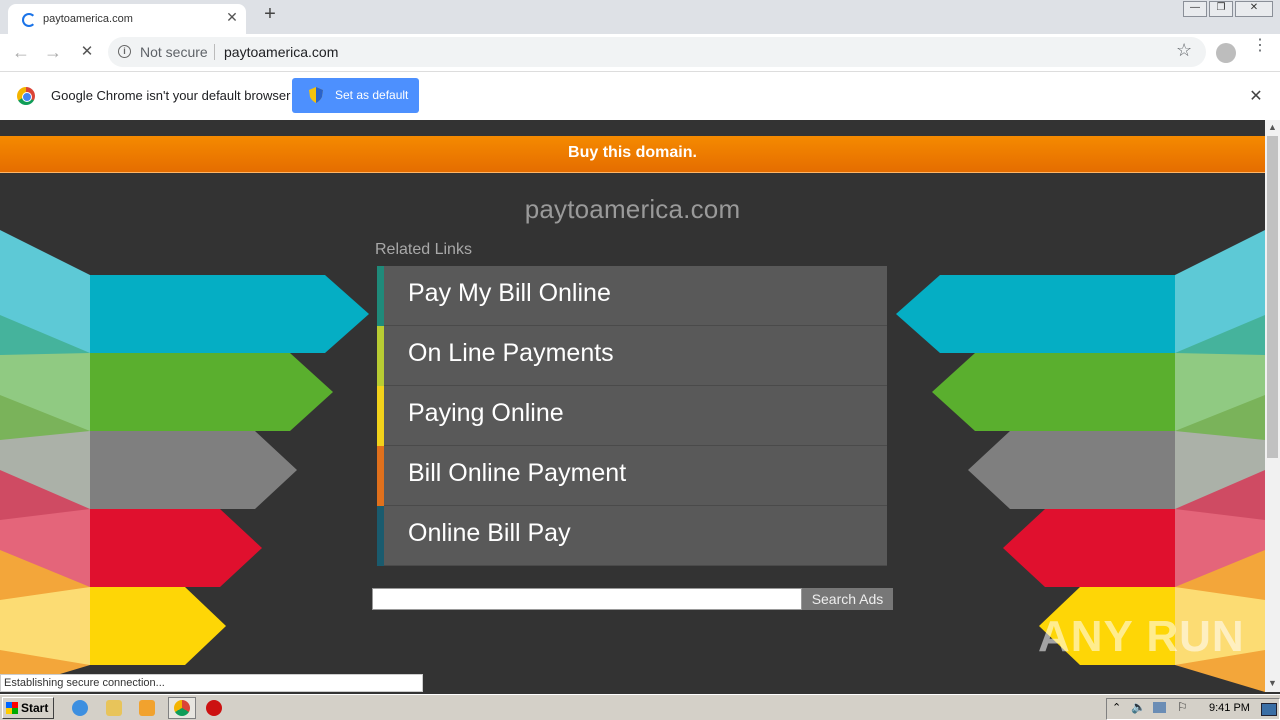 Image resolution: width=1280 pixels, height=720 pixels. Describe the element at coordinates (174, 52) in the screenshot. I see `security-label: Not secure` at that location.